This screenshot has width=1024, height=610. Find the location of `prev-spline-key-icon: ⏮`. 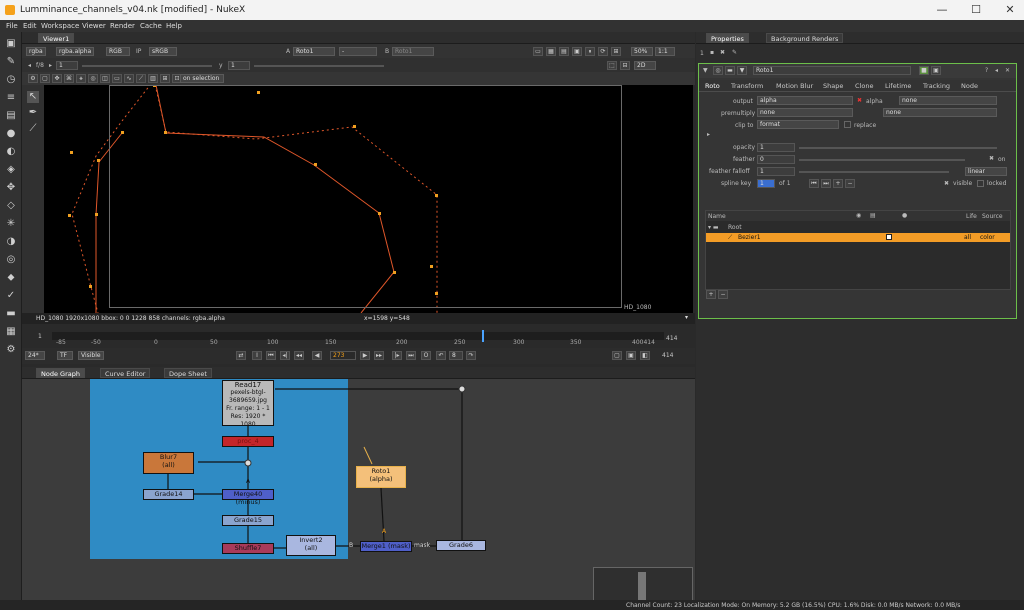

prev-spline-key-icon: ⏮ is located at coordinates (814, 183).